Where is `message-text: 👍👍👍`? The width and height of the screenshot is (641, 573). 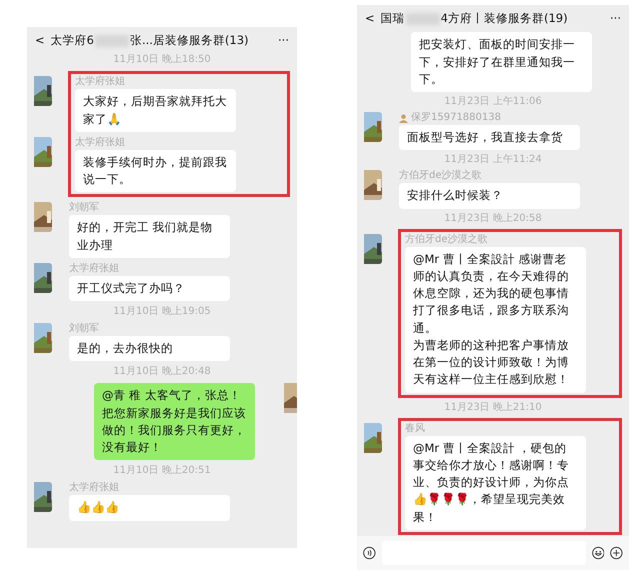
message-text: 👍👍👍 is located at coordinates (98, 507).